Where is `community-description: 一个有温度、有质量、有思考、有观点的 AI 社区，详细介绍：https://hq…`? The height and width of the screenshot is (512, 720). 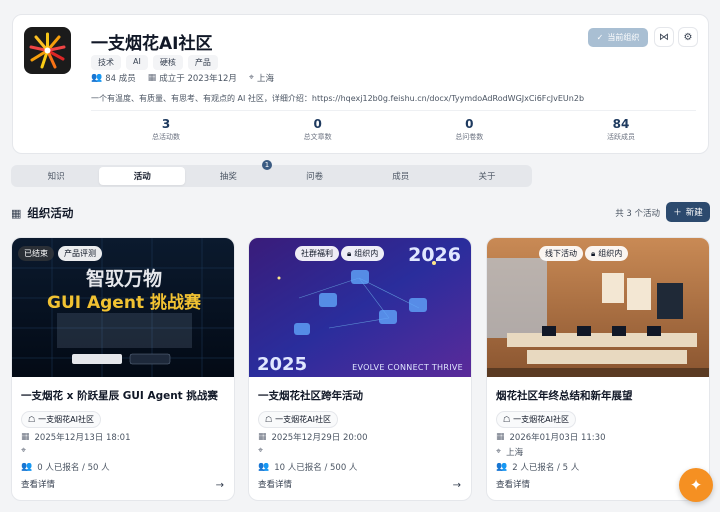
community-description: 一个有温度、有质量、有思考、有观点的 AI 社区，详细介绍：https://hq… is located at coordinates (338, 98).